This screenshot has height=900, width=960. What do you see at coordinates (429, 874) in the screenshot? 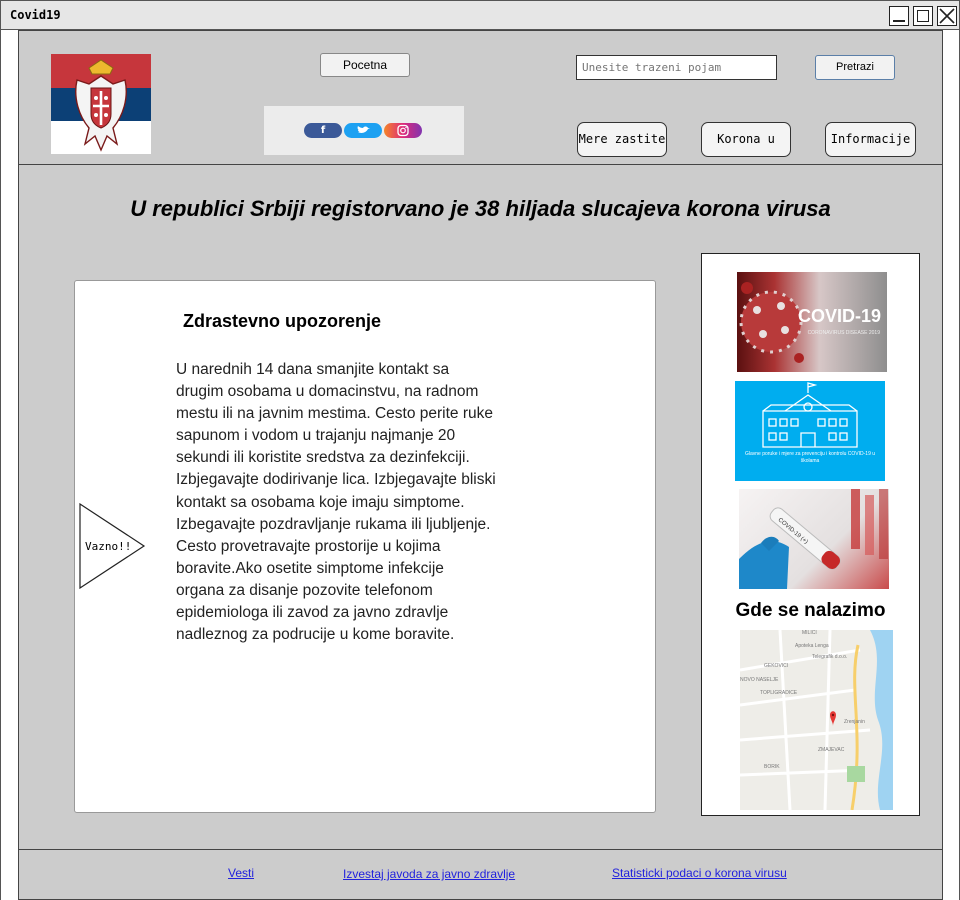
I see `footer-link-izvestaj: Izvestaj javoda za javno zdravlje` at bounding box center [429, 874].